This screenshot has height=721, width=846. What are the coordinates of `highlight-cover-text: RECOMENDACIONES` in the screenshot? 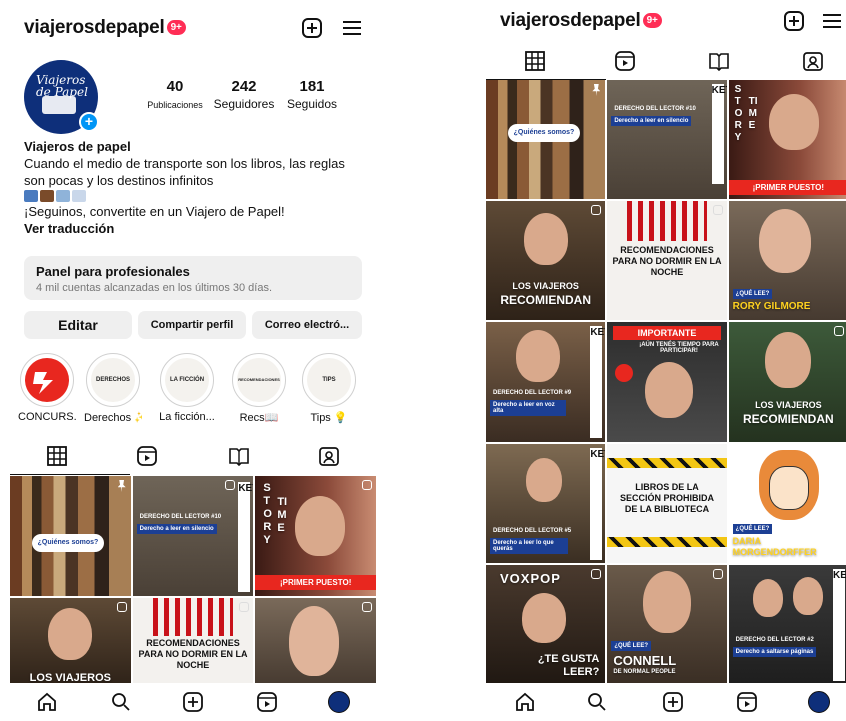 It's located at (259, 380).